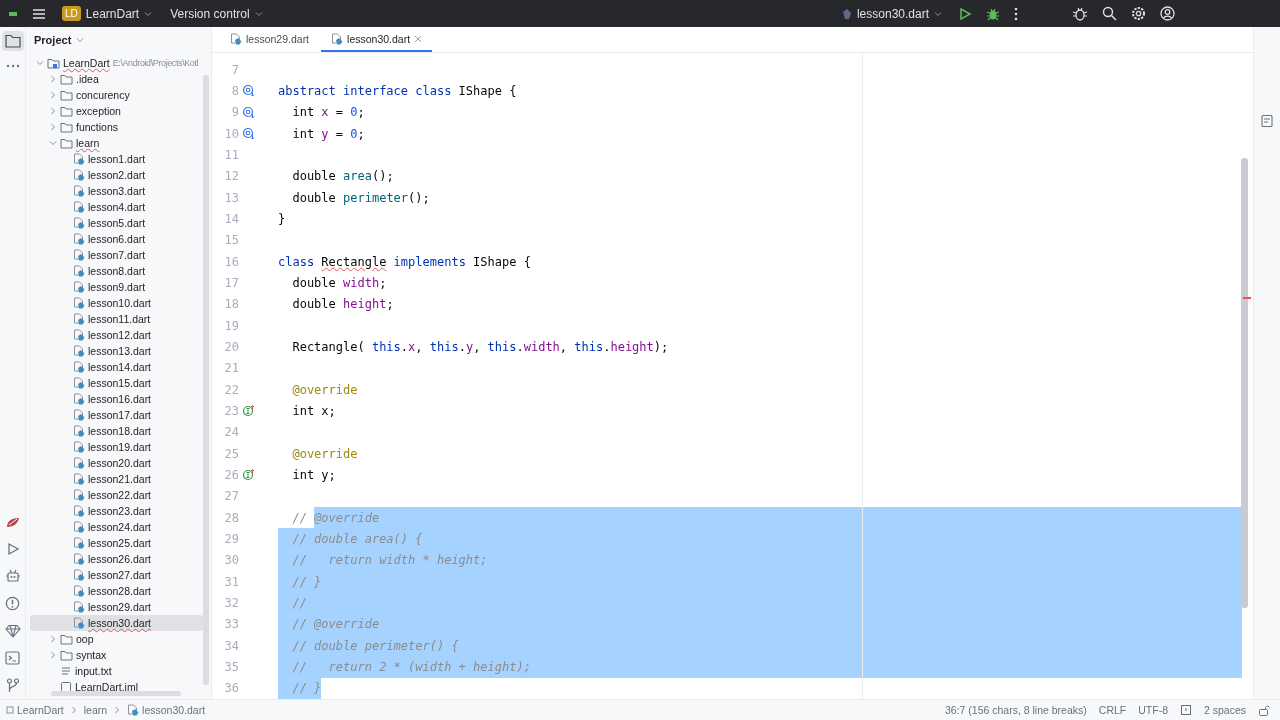 Image resolution: width=1280 pixels, height=720 pixels. Describe the element at coordinates (116, 511) in the screenshot. I see `tree-item: lesson23.dart` at that location.